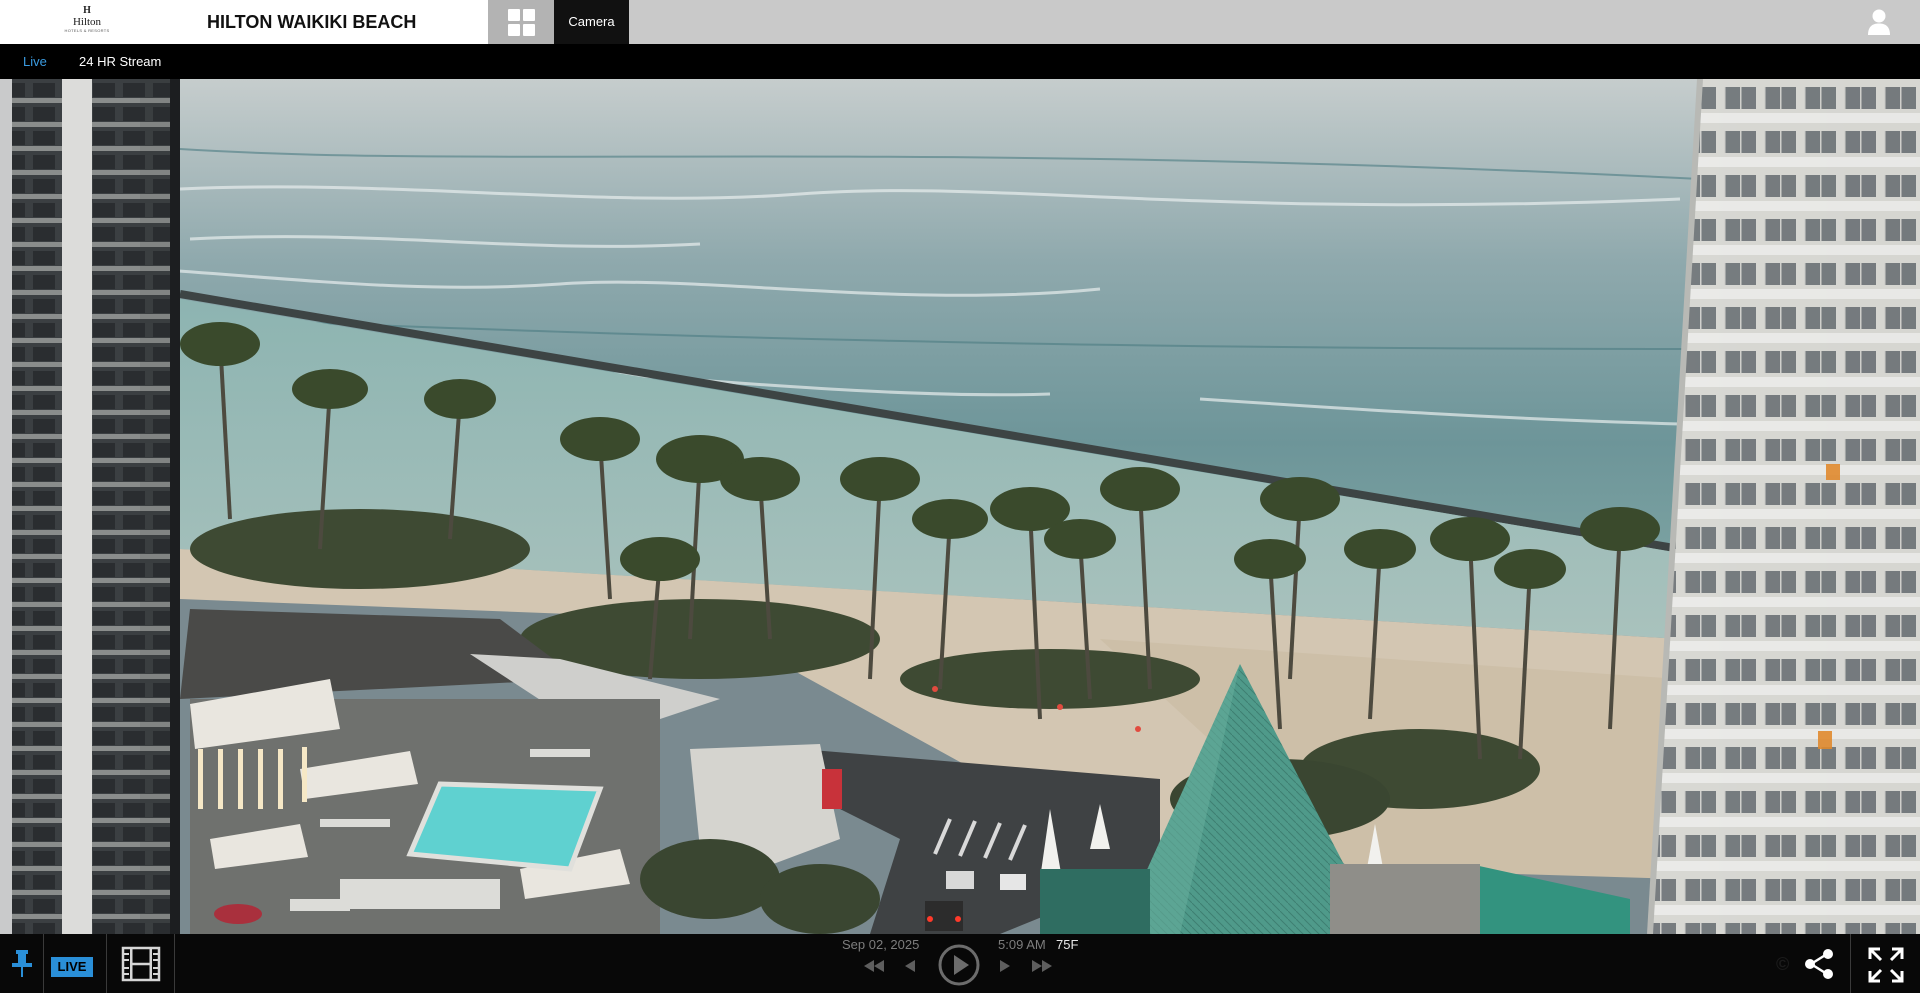  What do you see at coordinates (1783, 964) in the screenshot?
I see `watermark: ©` at bounding box center [1783, 964].